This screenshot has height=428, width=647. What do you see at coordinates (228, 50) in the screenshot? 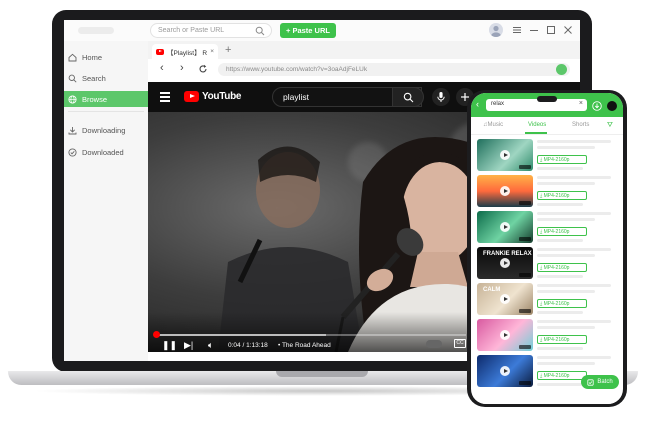
I see `new-tab-button: +` at bounding box center [228, 50].